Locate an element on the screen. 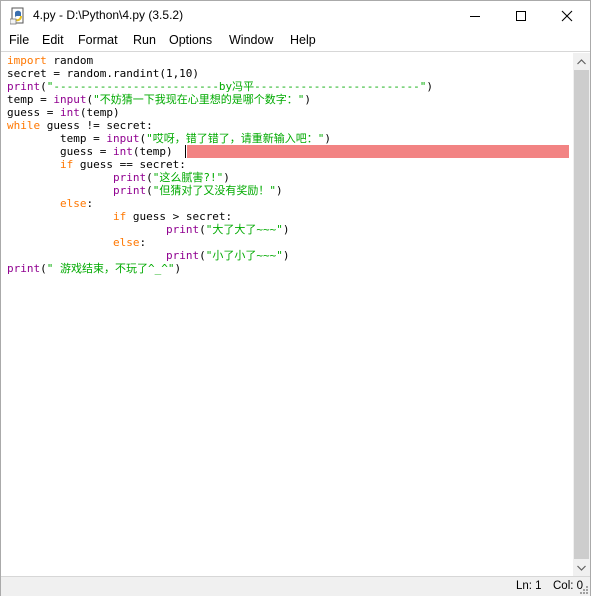 The height and width of the screenshot is (596, 591). string-token: "小了小了~~~" is located at coordinates (244, 255).